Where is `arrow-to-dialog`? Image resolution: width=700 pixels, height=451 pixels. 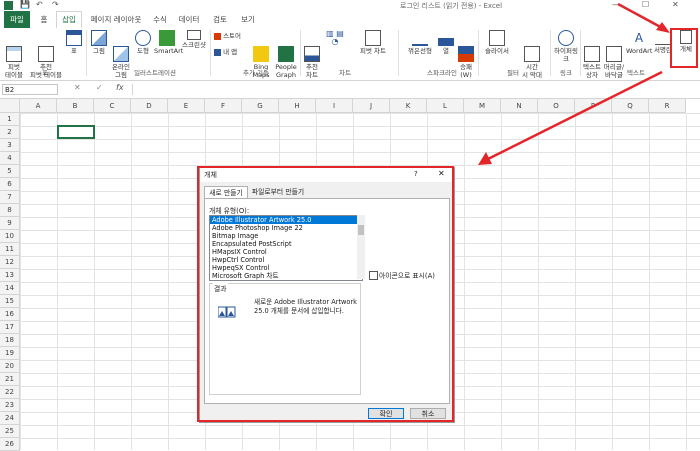
arrow-to-dialog is located at coordinates (574, 116).